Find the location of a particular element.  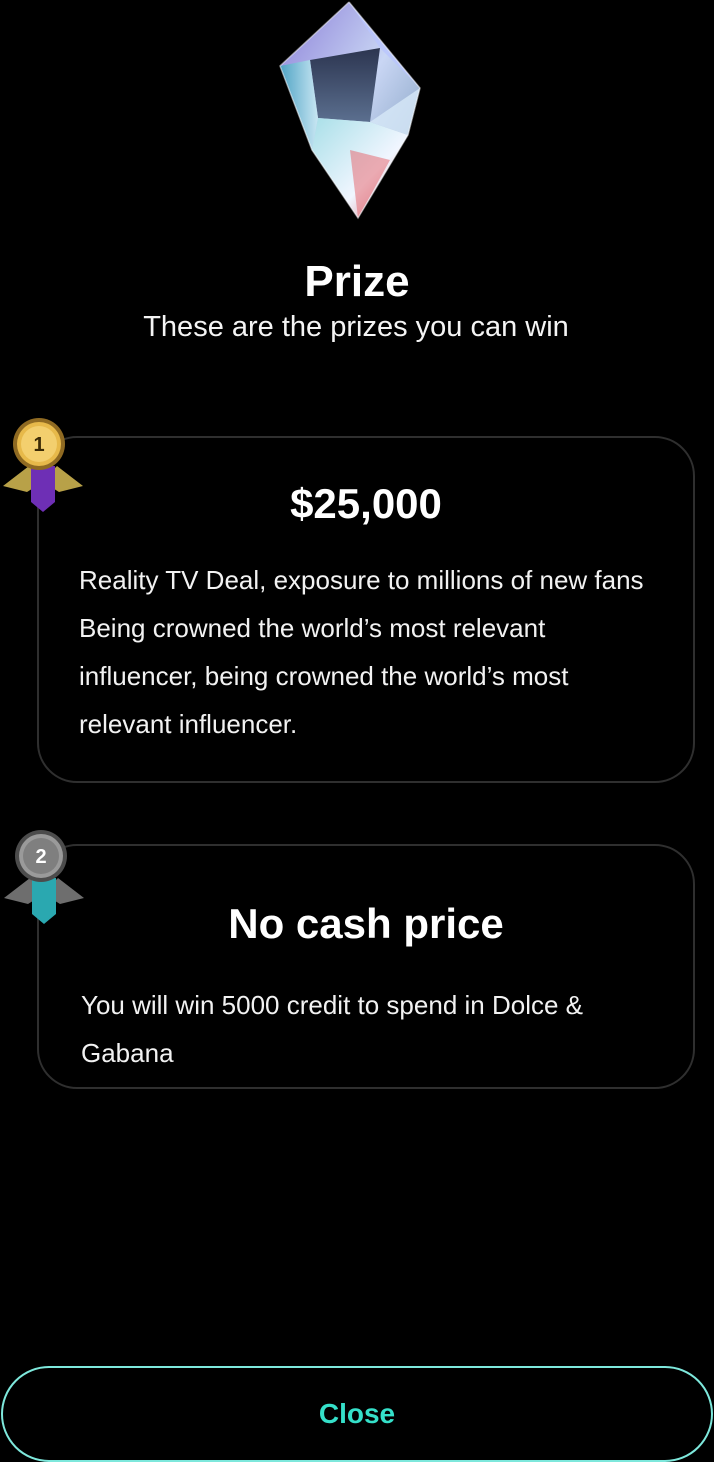

crystal-gem-icon is located at coordinates (350, 110).